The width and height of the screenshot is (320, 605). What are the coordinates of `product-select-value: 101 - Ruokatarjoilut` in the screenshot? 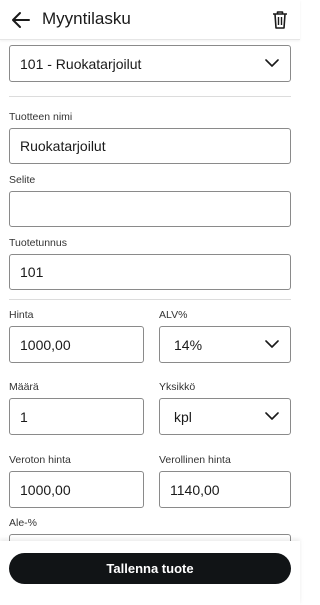 It's located at (81, 63).